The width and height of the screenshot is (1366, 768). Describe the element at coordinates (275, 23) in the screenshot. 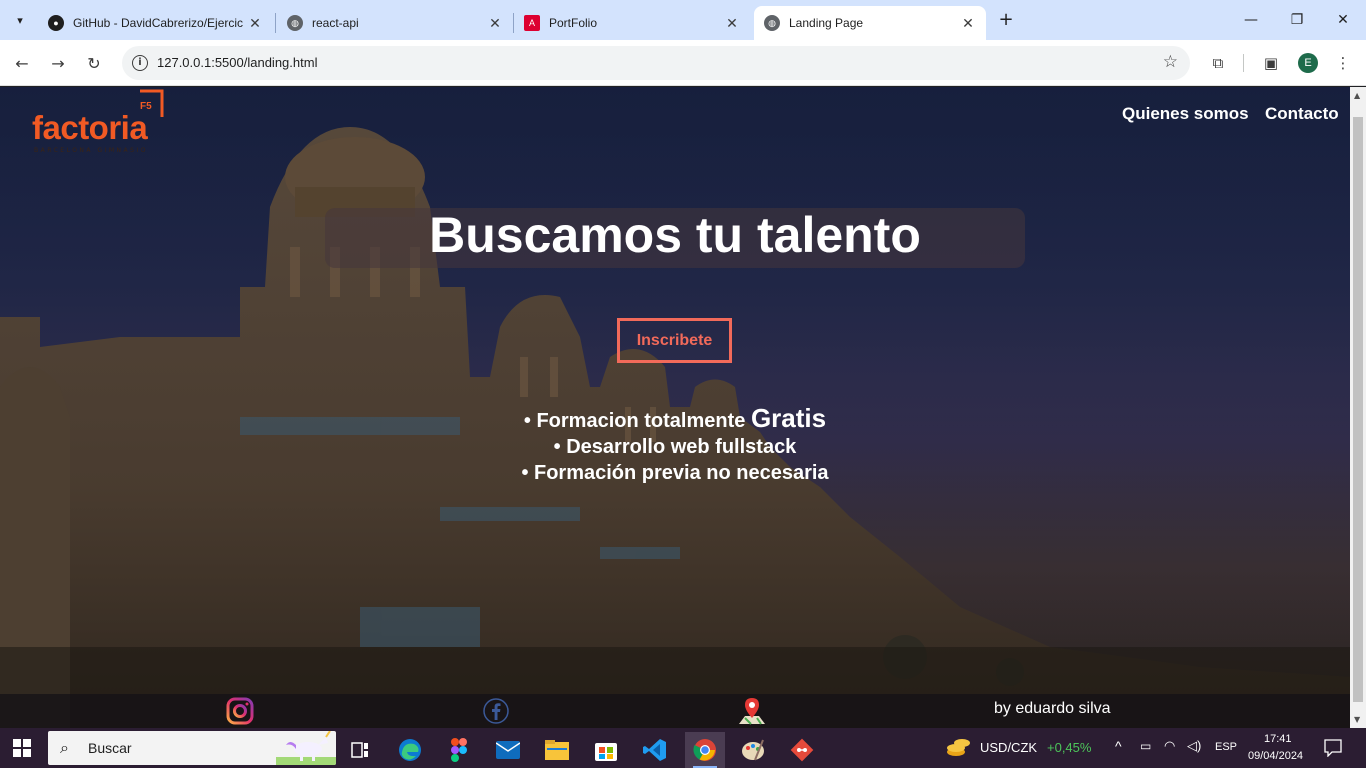

I see `tab-divider` at that location.